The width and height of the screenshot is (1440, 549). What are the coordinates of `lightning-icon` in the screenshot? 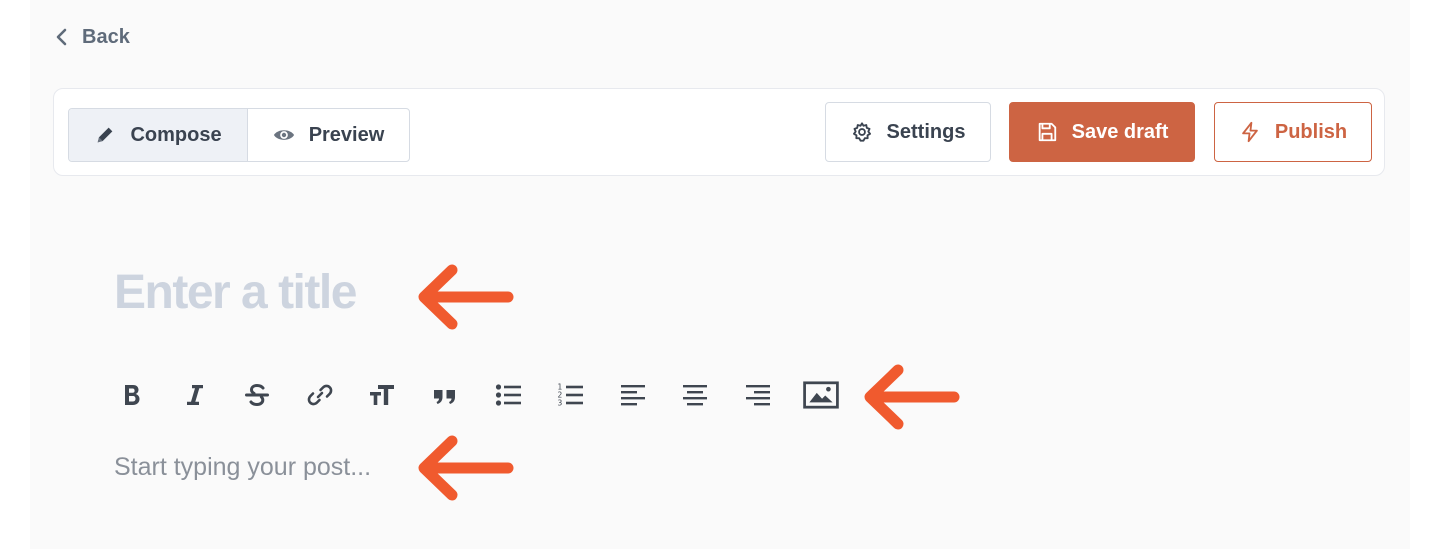 It's located at (1250, 132).